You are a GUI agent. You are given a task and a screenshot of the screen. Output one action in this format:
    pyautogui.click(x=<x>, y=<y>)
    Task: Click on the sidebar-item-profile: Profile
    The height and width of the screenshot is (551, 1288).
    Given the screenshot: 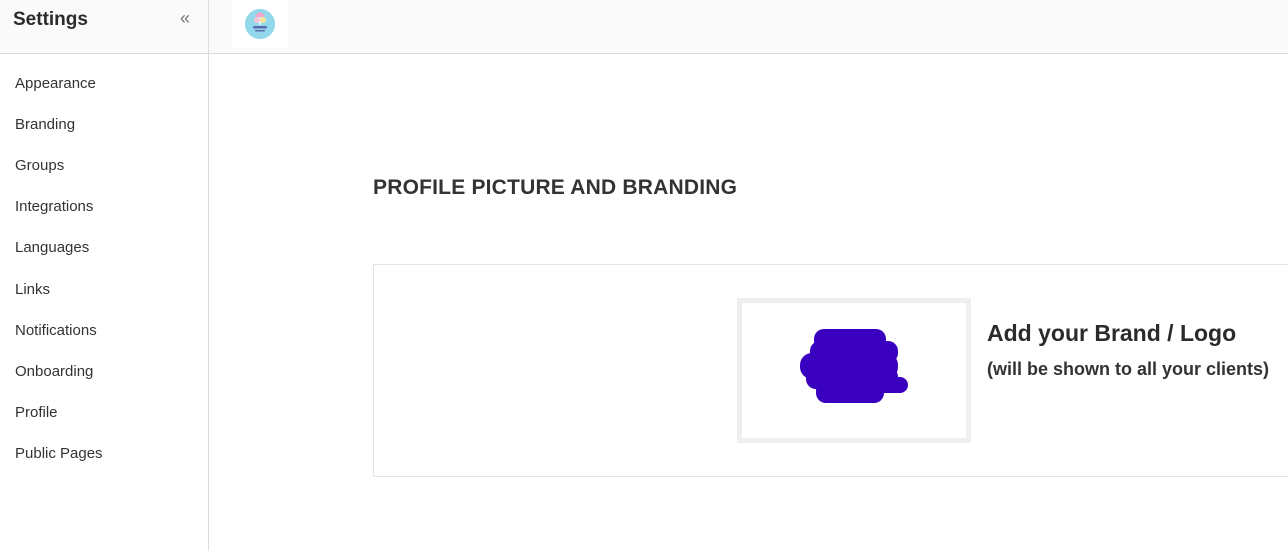 What is the action you would take?
    pyautogui.click(x=104, y=412)
    